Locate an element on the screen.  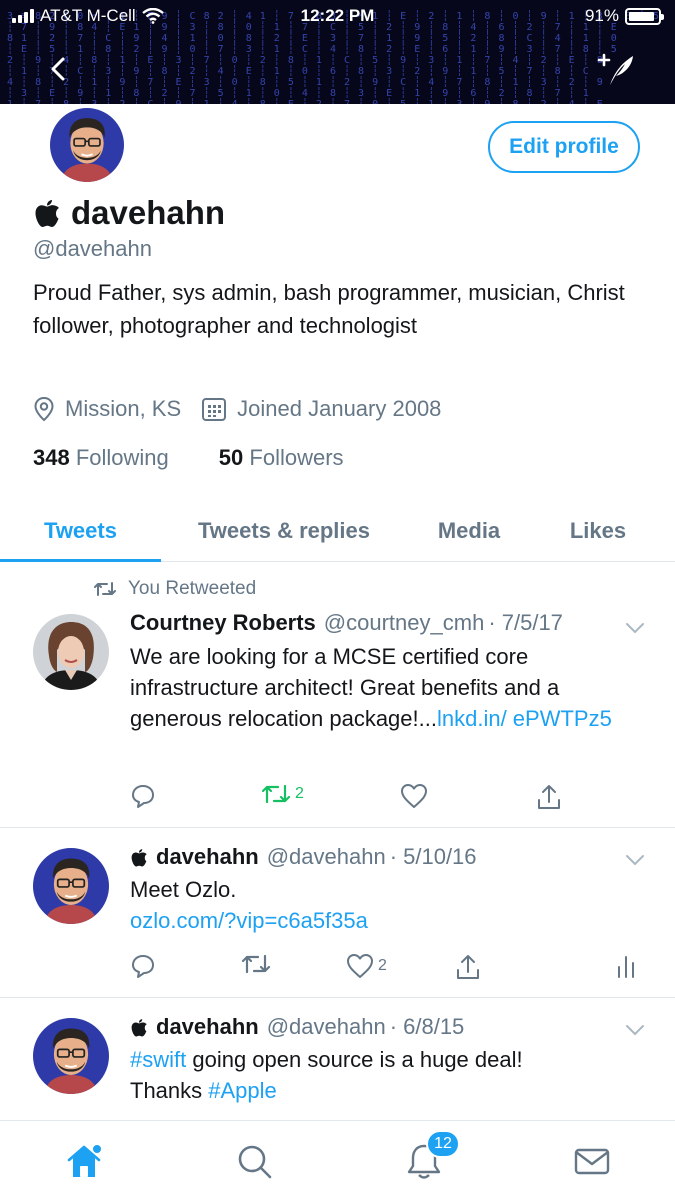
retweeted-label: You Retweeted is located at coordinates (192, 588).